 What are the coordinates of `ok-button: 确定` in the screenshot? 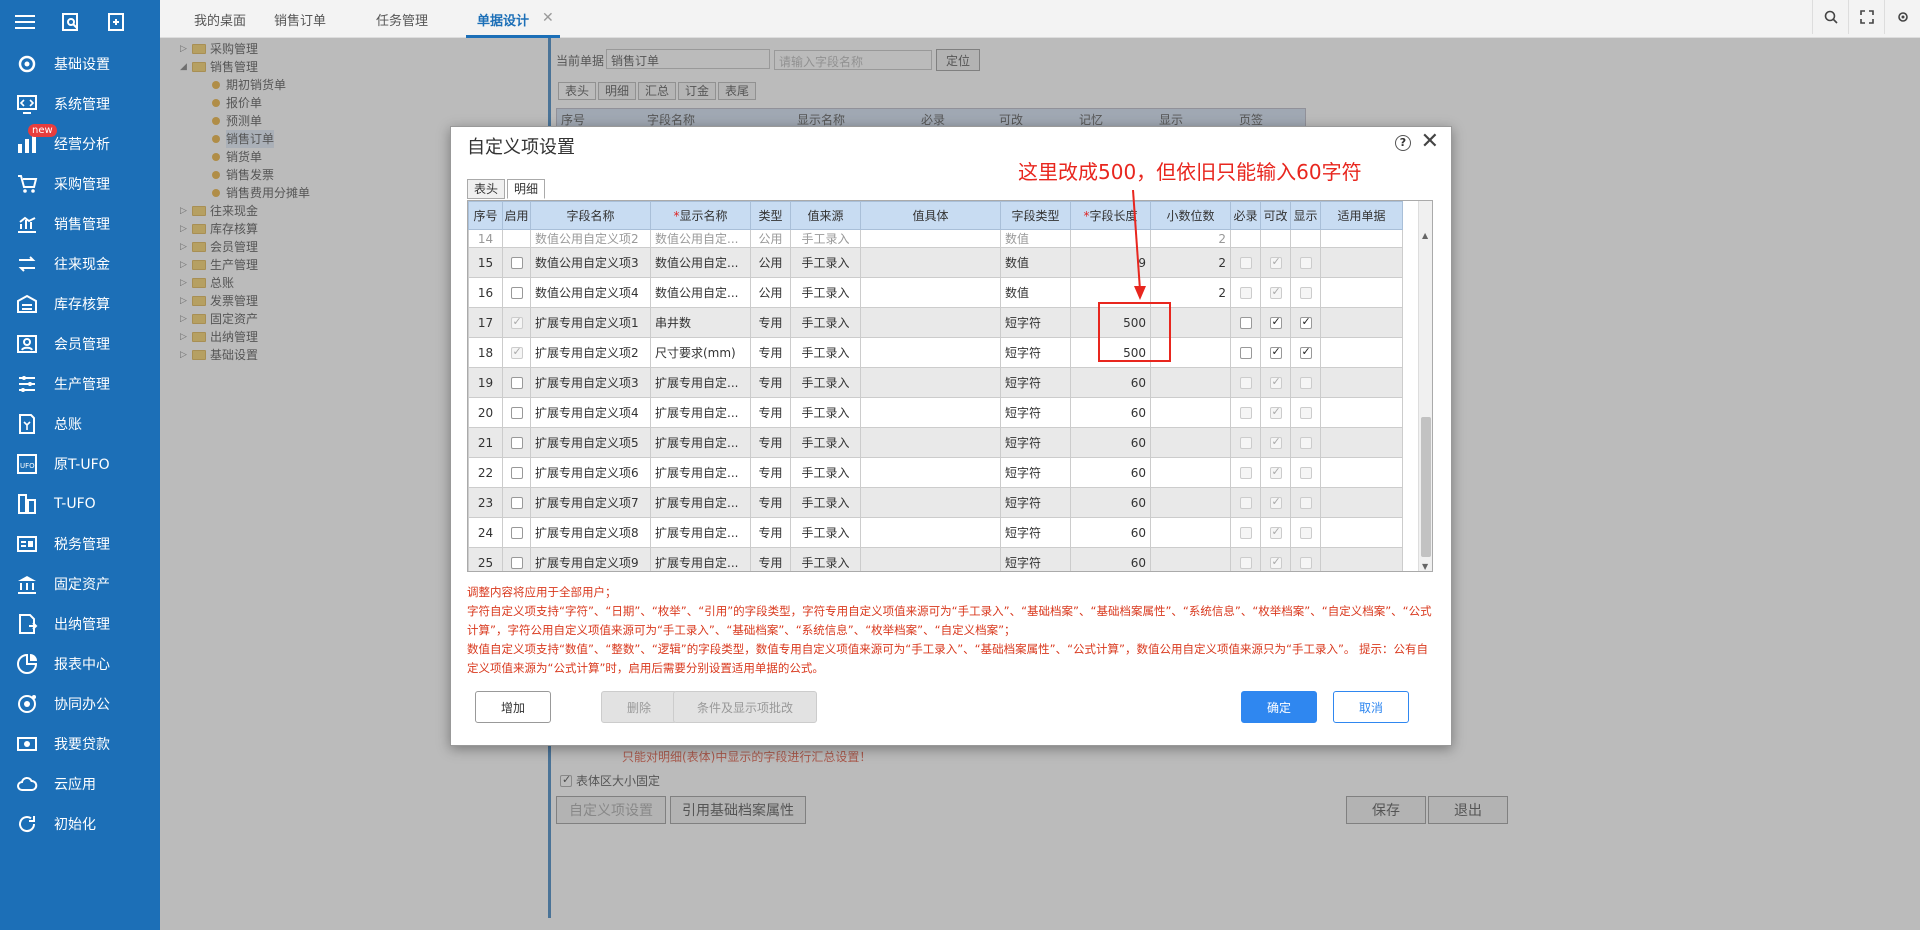 It's located at (1279, 707).